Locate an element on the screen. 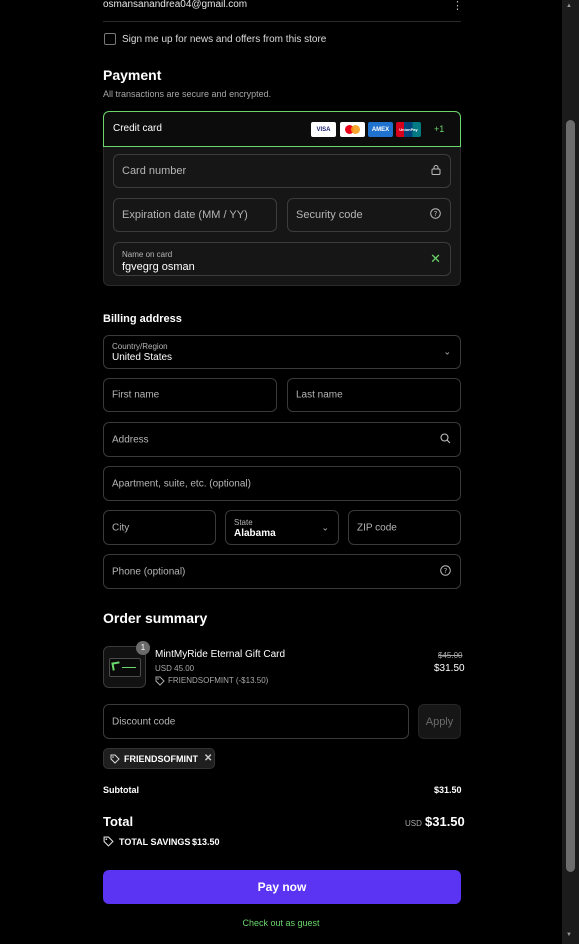 This screenshot has height=944, width=579. apartment-placeholder: Apartment, suite, etc. (optional) is located at coordinates (181, 483).